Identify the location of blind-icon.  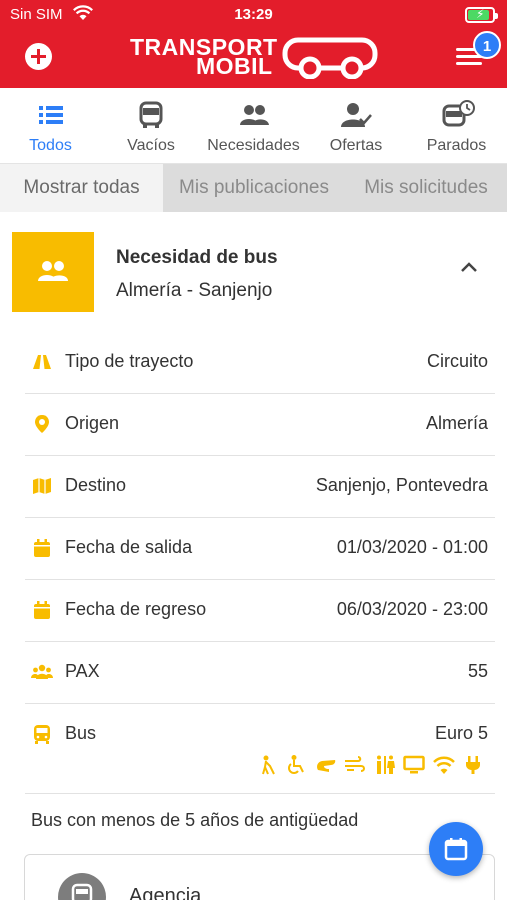
(267, 765).